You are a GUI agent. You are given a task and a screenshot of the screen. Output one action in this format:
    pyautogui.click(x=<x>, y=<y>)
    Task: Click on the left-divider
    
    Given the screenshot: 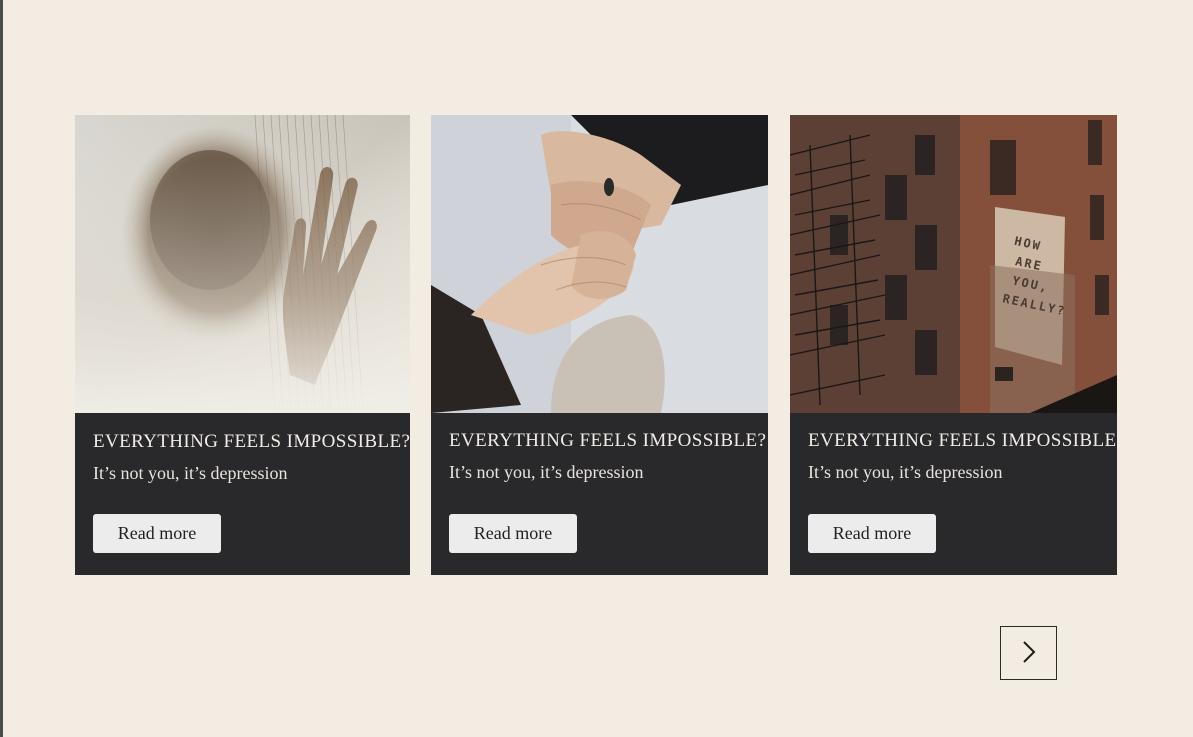 What is the action you would take?
    pyautogui.click(x=1, y=368)
    